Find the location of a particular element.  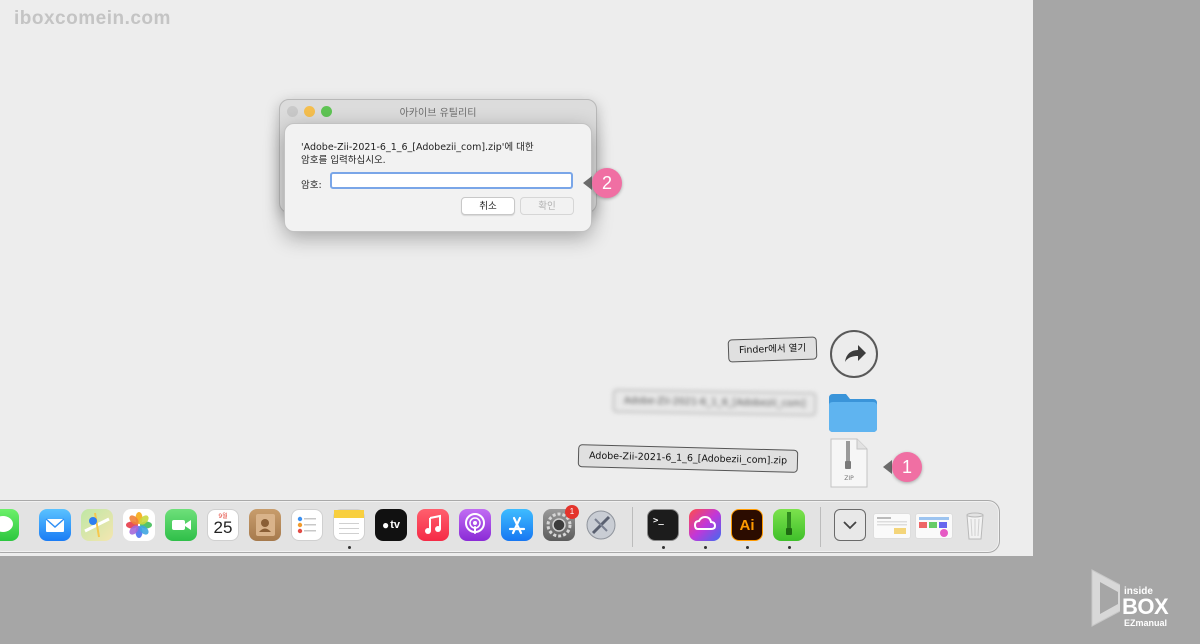

window-titlebar: 아카이브 유틸리티 is located at coordinates (438, 111).